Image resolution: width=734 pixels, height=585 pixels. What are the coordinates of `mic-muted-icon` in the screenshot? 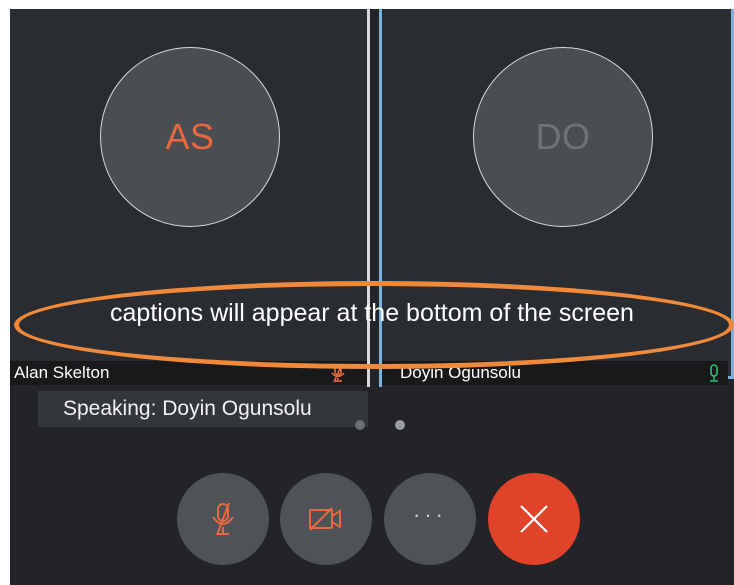 It's located at (223, 519).